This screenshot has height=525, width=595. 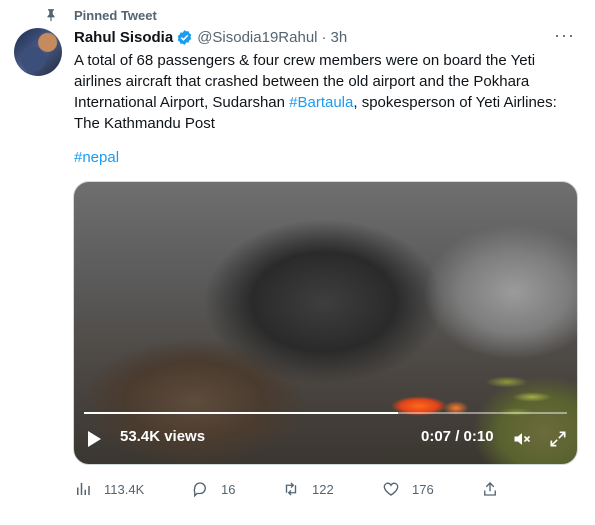 I want to click on video-controls: 53.4K views 0:07 / 0:10, so click(x=325, y=439).